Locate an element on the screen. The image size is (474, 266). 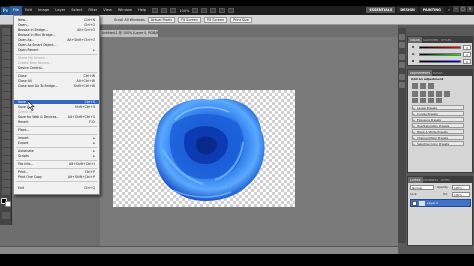
quick-selection-tool-icon is located at coordinates (6, 55).